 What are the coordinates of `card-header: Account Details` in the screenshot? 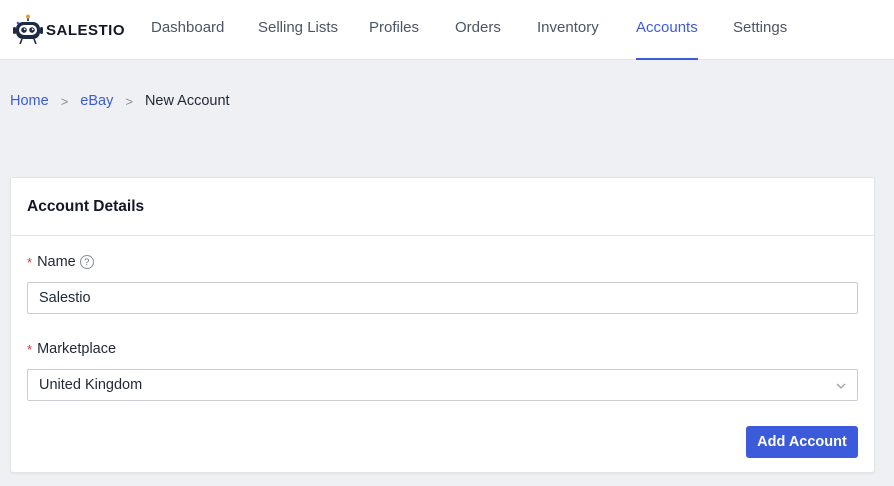 It's located at (442, 207).